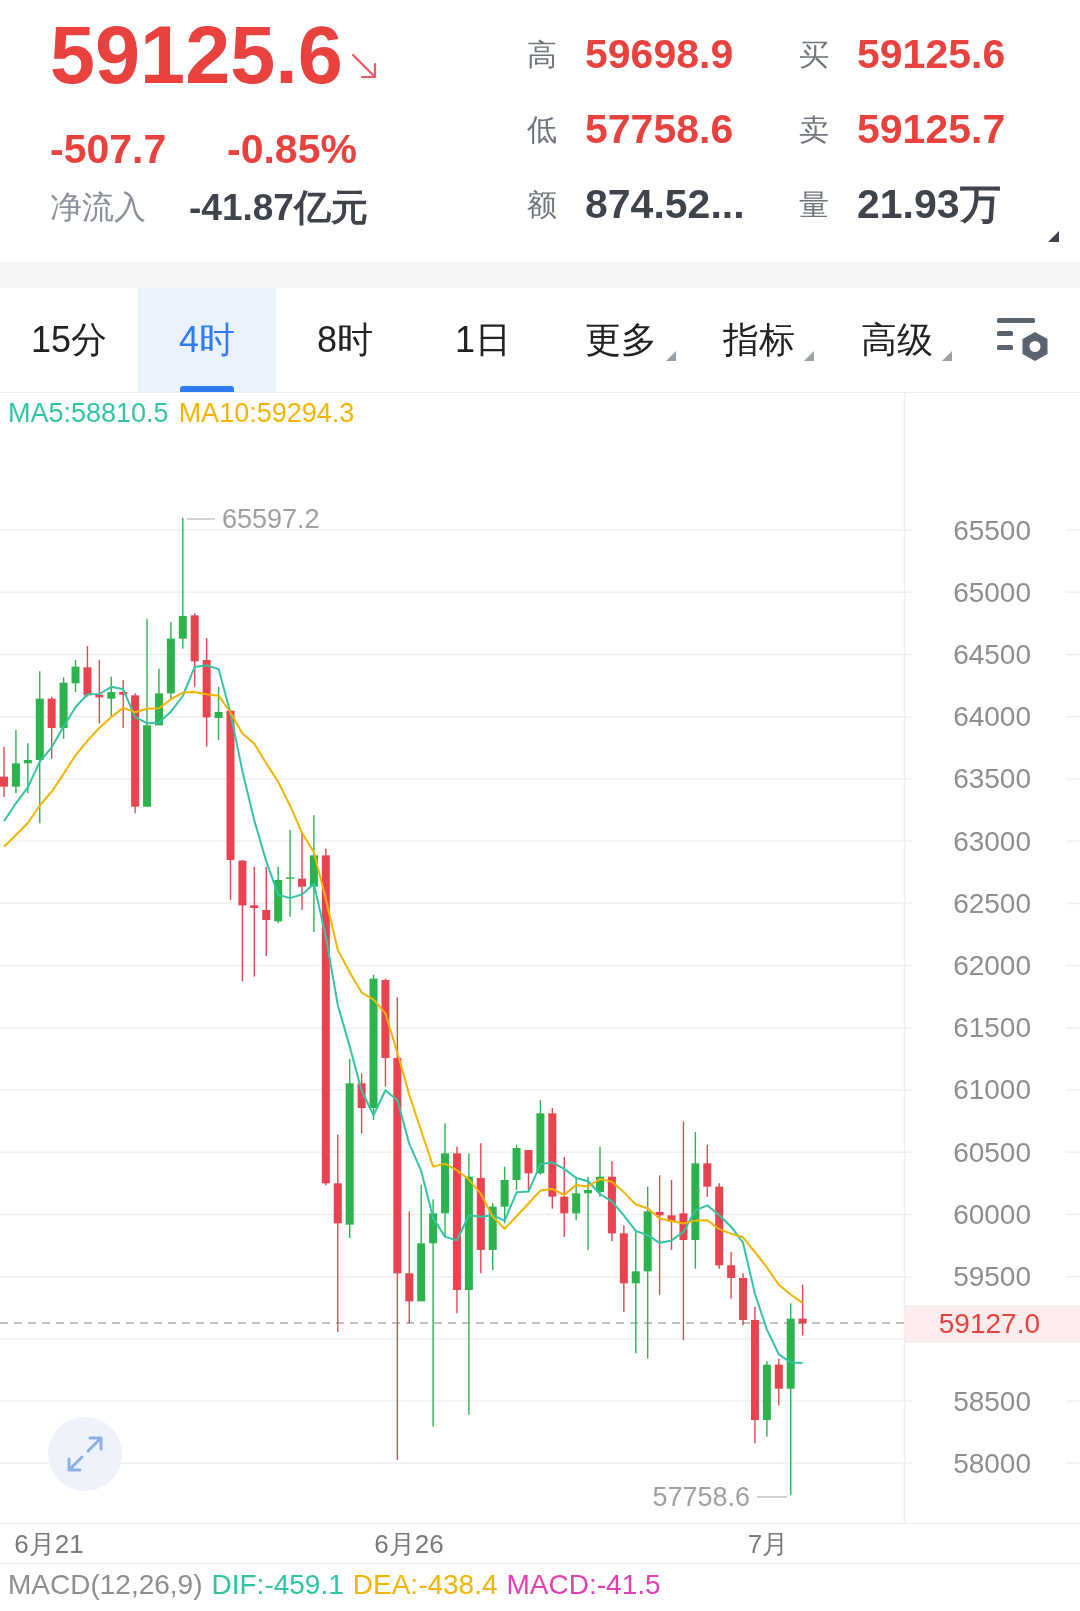 This screenshot has height=1611, width=1080. I want to click on y-axis-label: 64000, so click(992, 717).